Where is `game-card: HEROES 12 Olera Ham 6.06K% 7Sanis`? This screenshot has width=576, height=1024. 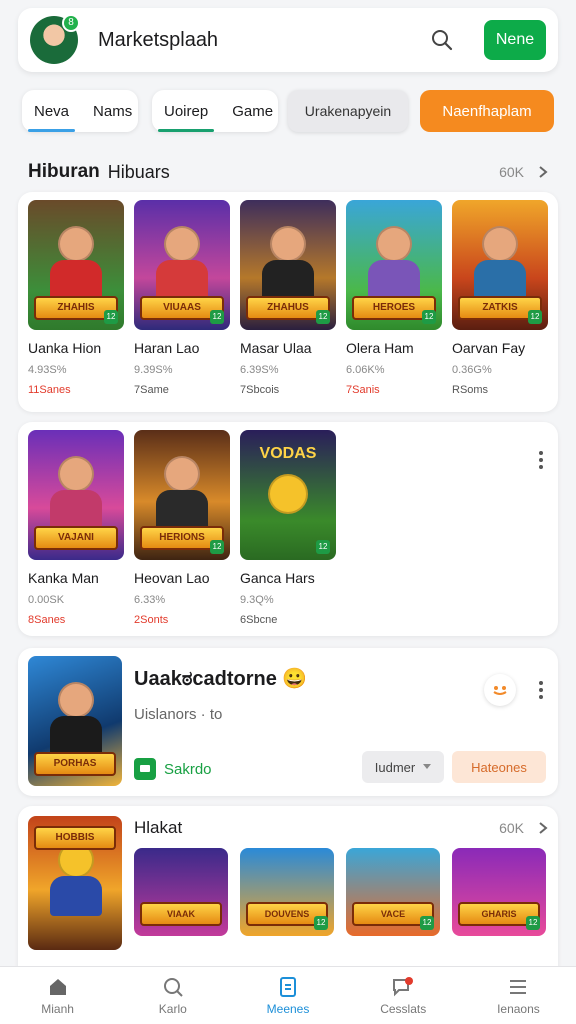 game-card: HEROES 12 Olera Ham 6.06K% 7Sanis is located at coordinates (394, 298).